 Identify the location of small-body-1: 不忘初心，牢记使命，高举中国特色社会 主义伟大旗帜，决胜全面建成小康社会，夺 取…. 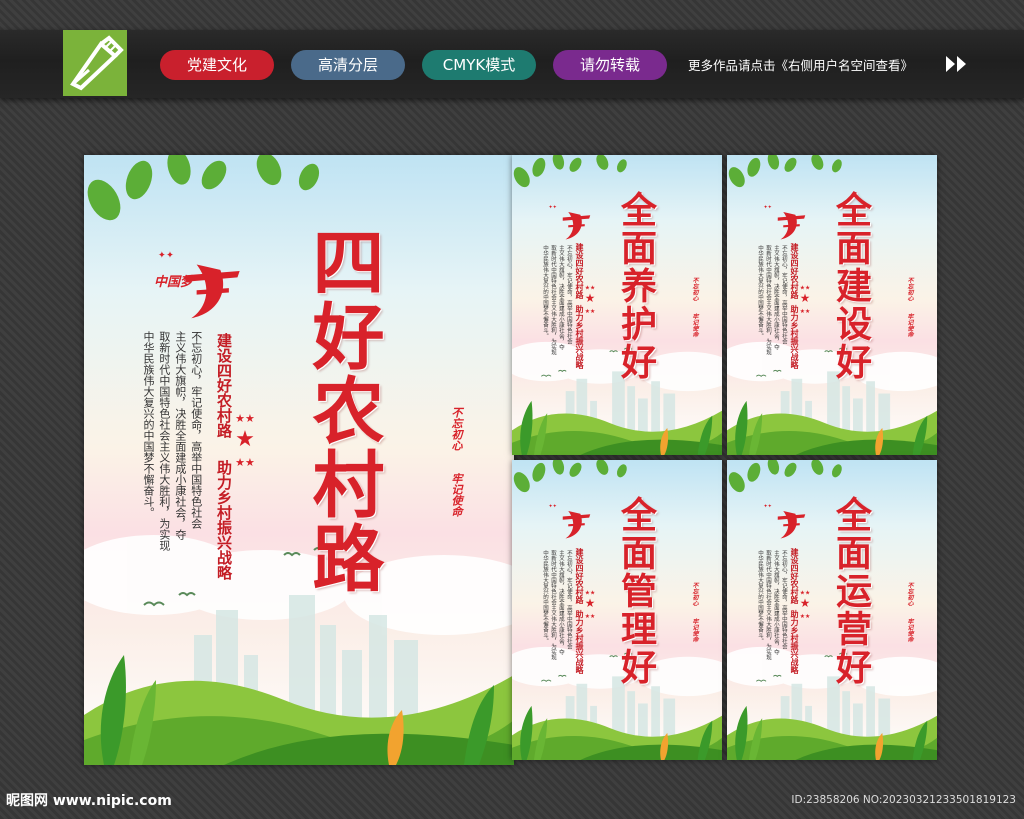
(556, 315).